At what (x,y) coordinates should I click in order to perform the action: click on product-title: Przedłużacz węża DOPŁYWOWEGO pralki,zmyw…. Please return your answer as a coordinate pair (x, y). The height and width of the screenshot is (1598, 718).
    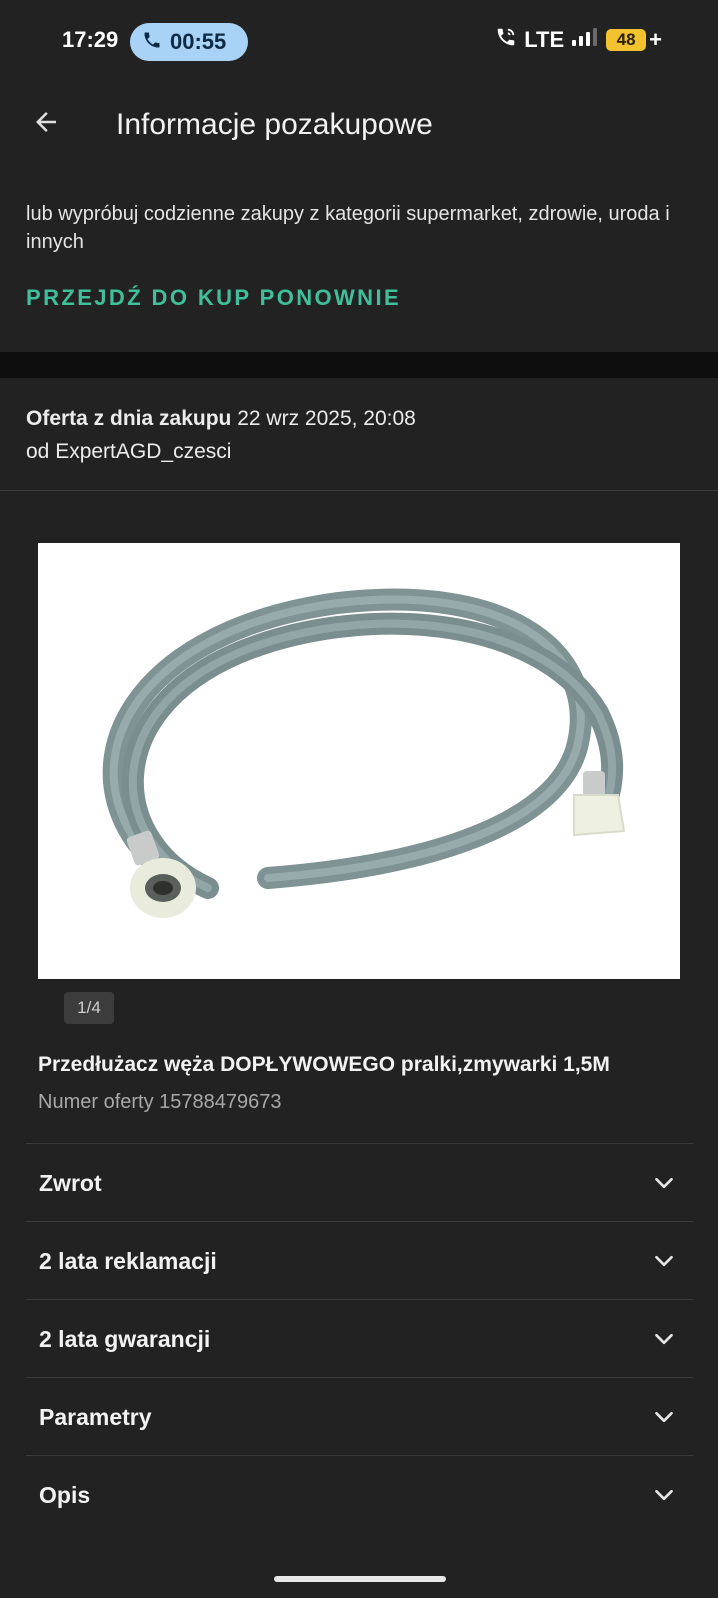
    Looking at the image, I should click on (324, 1064).